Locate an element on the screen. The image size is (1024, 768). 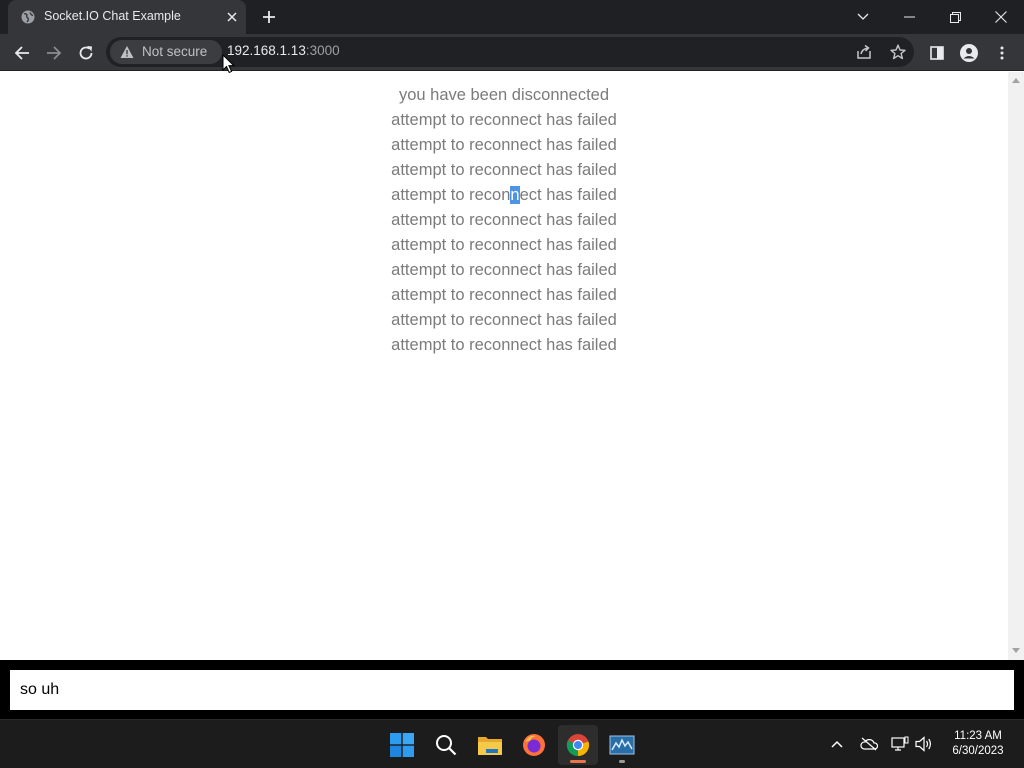
folder-icon is located at coordinates (490, 746).